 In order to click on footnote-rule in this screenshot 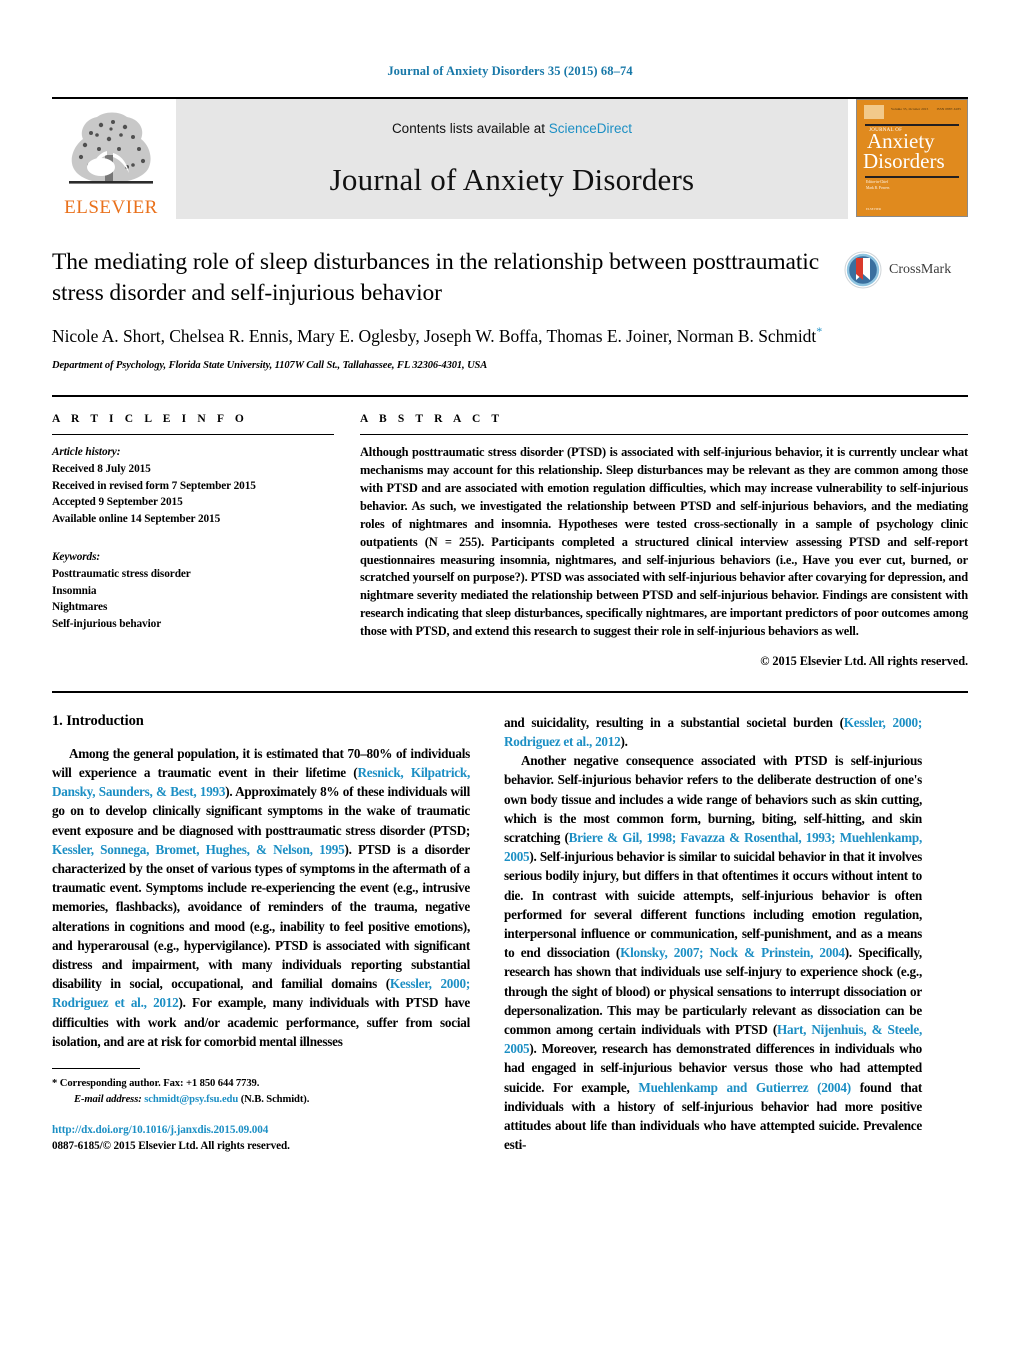, I will do `click(96, 1069)`.